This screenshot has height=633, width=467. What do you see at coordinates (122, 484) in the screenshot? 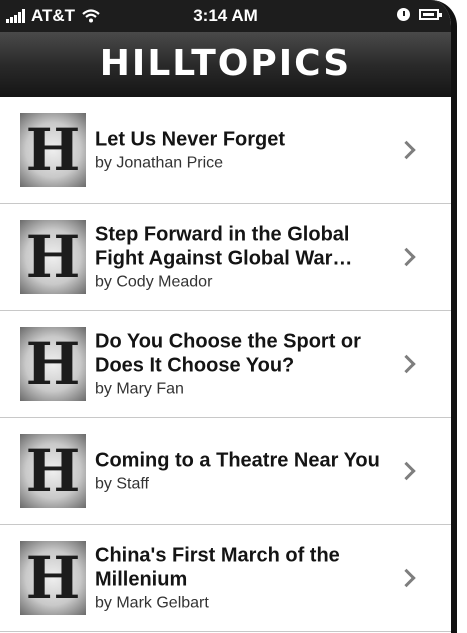
I see `article-byline: by Staff` at bounding box center [122, 484].